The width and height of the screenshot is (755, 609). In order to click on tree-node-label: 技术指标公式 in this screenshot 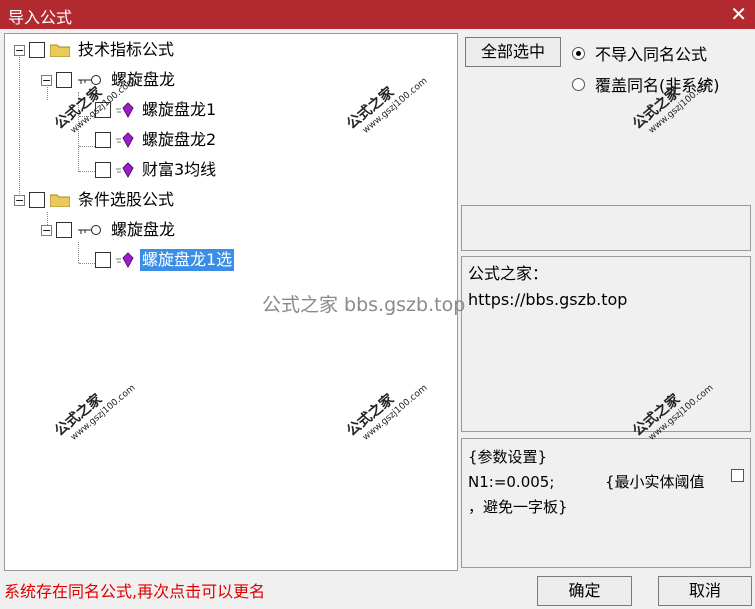, I will do `click(126, 50)`.